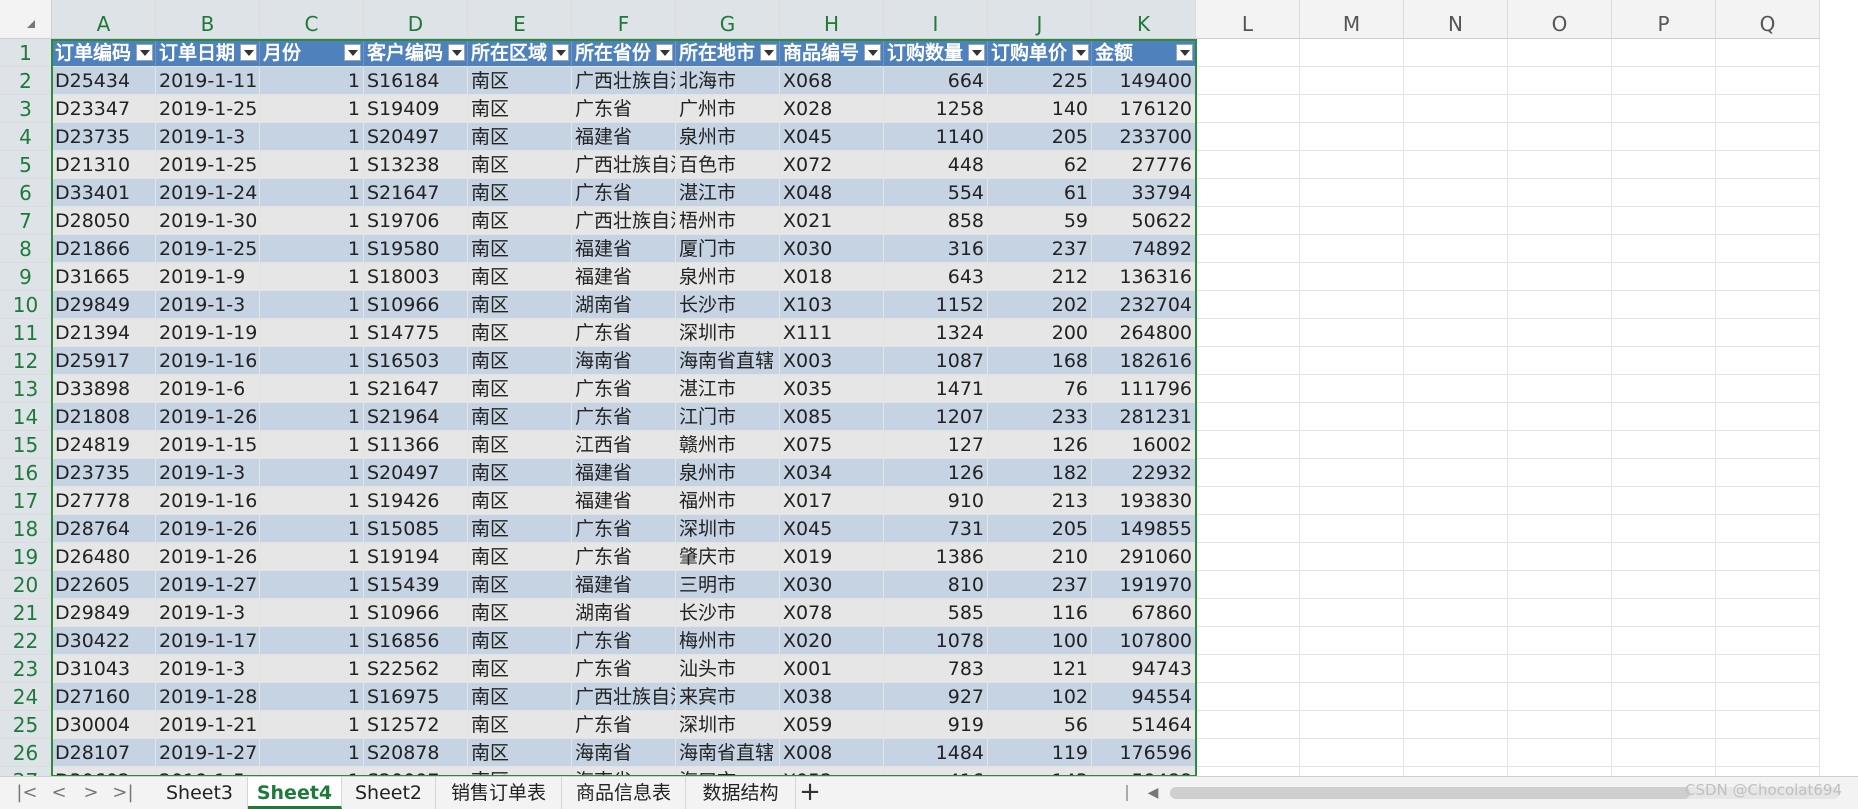 The width and height of the screenshot is (1858, 809). What do you see at coordinates (936, 771) in the screenshot?
I see `table-cell: 416` at bounding box center [936, 771].